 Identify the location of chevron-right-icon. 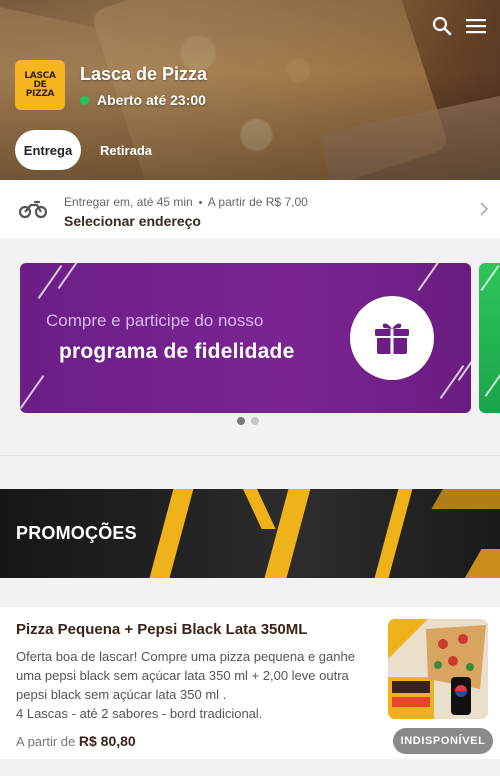
(484, 211).